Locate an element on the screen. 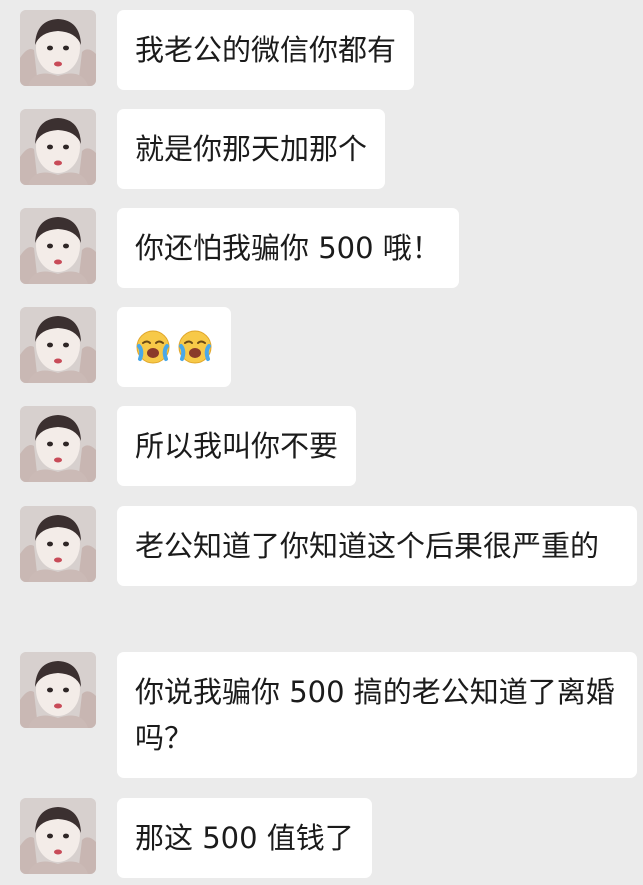  message-bubble: 就是你那天加那个 is located at coordinates (251, 149).